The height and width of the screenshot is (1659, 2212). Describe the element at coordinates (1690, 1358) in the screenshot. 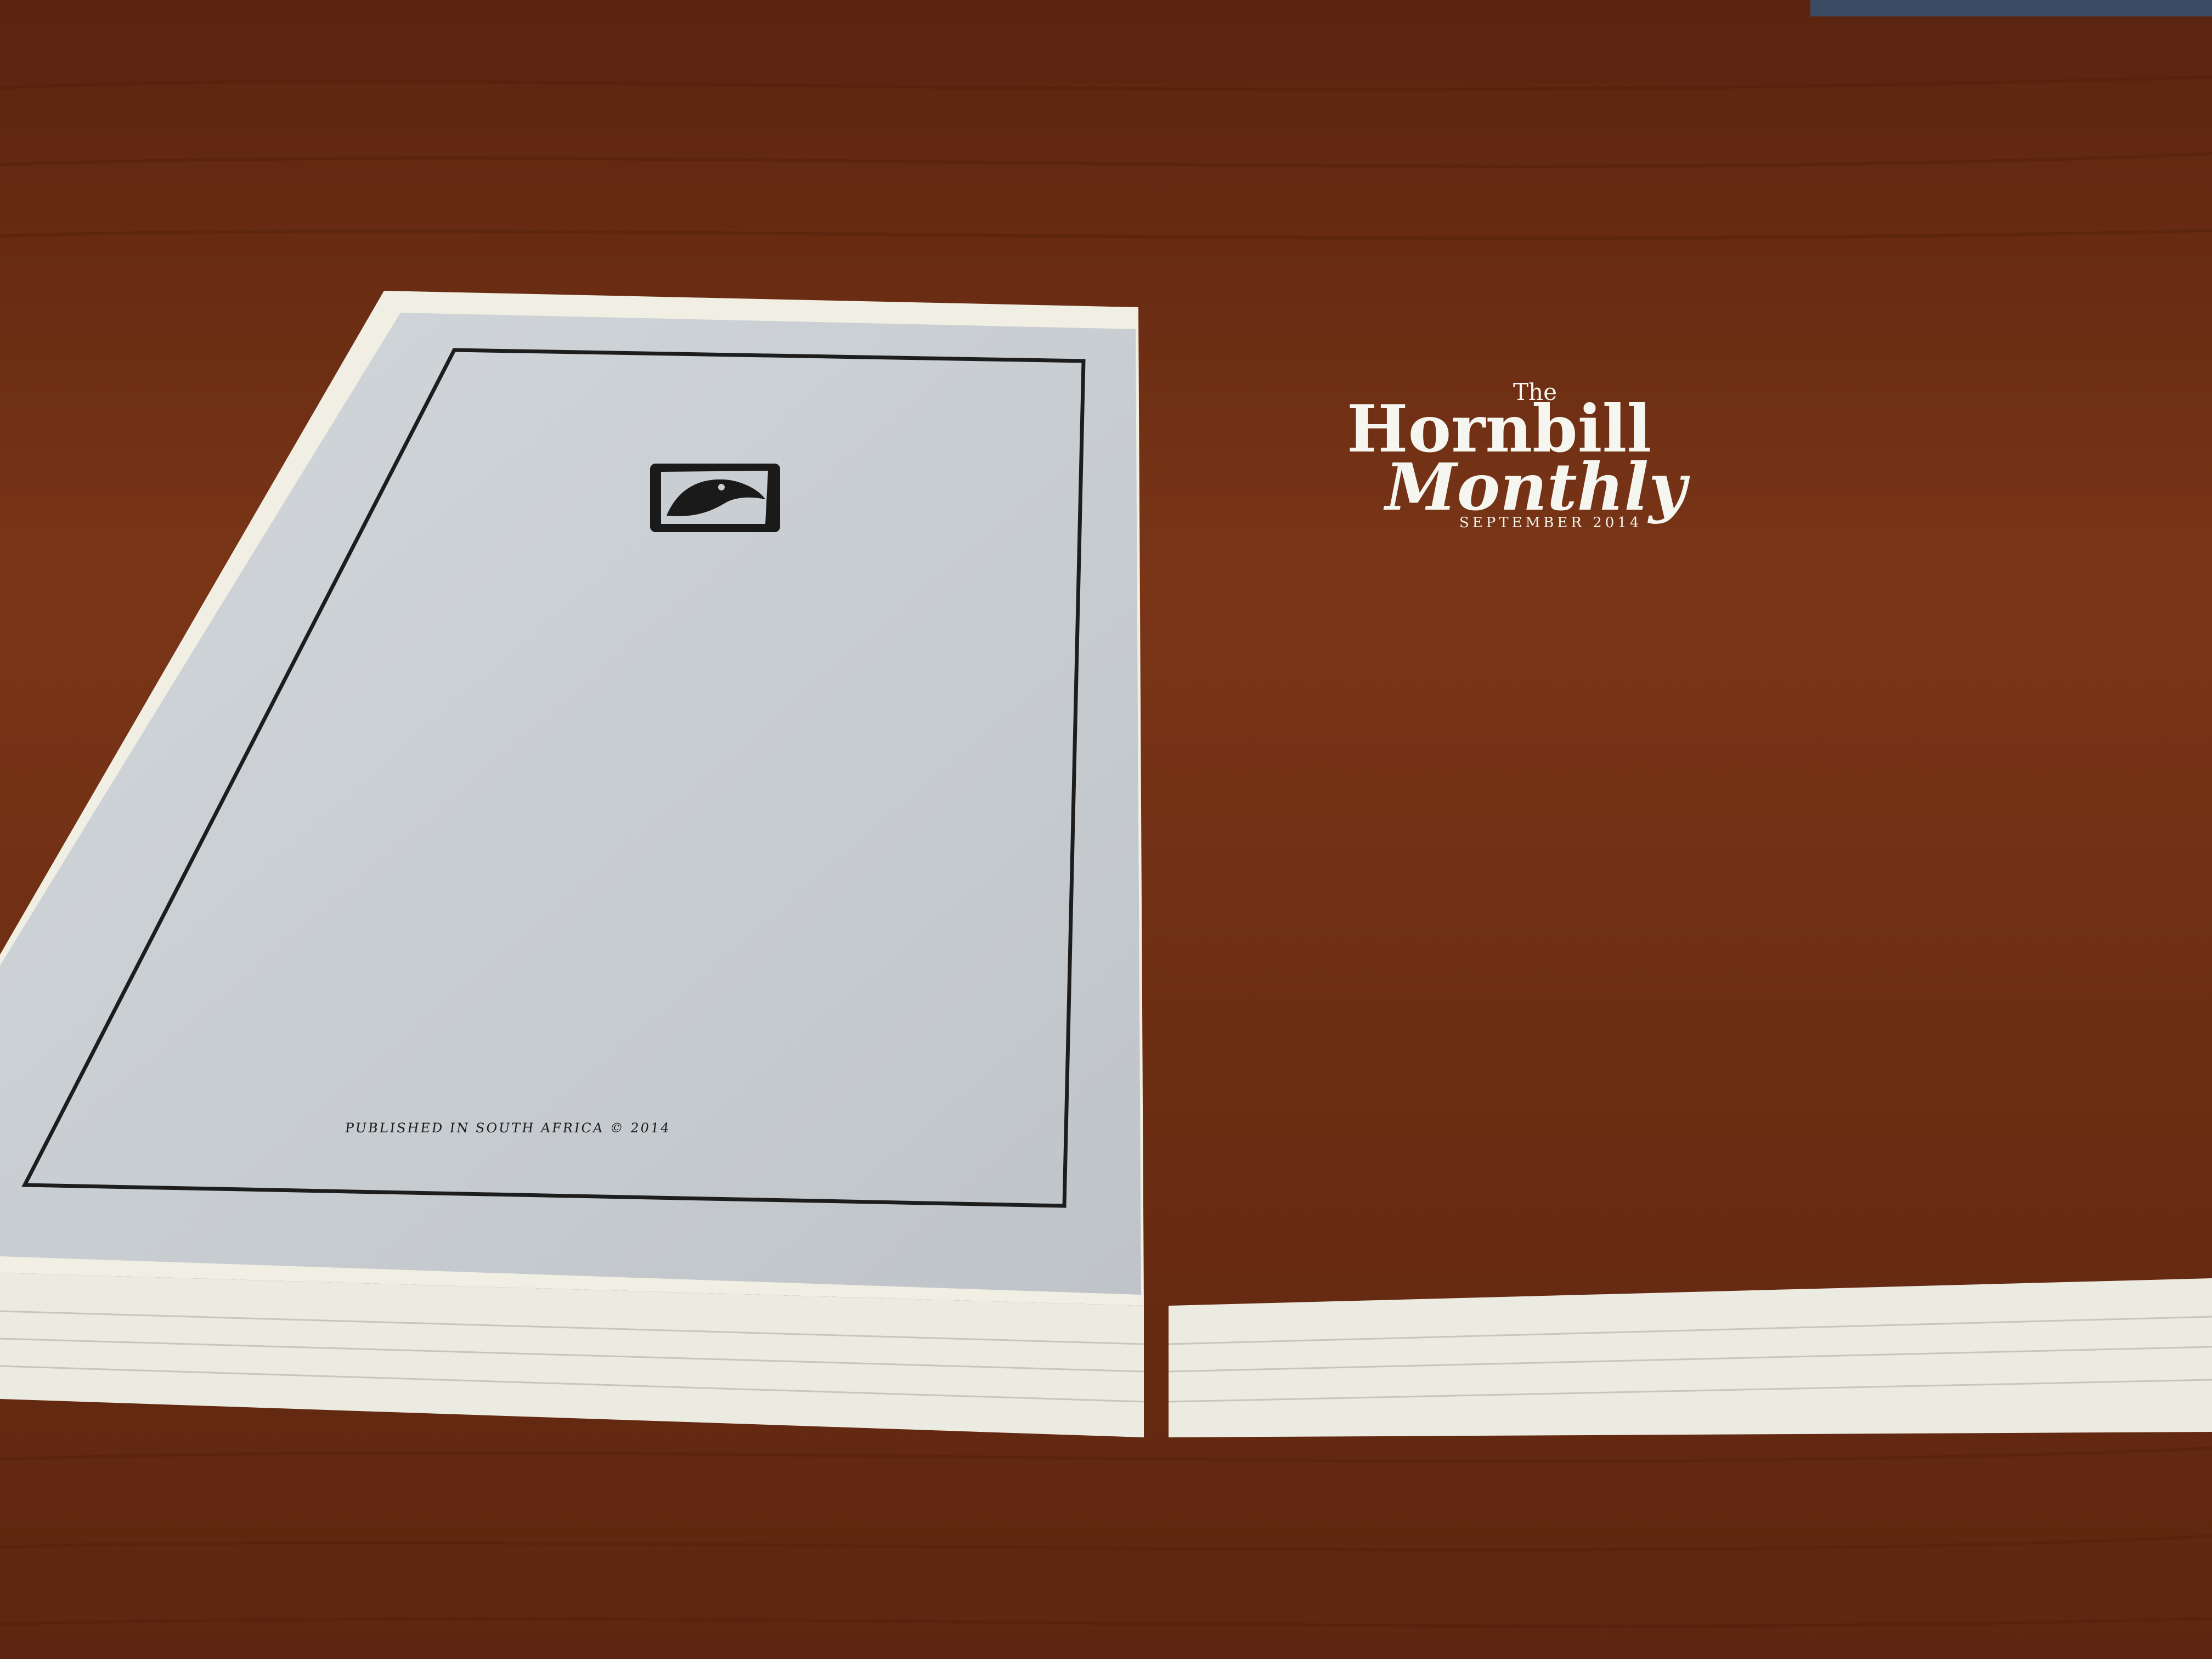

I see `right-page-stack` at that location.